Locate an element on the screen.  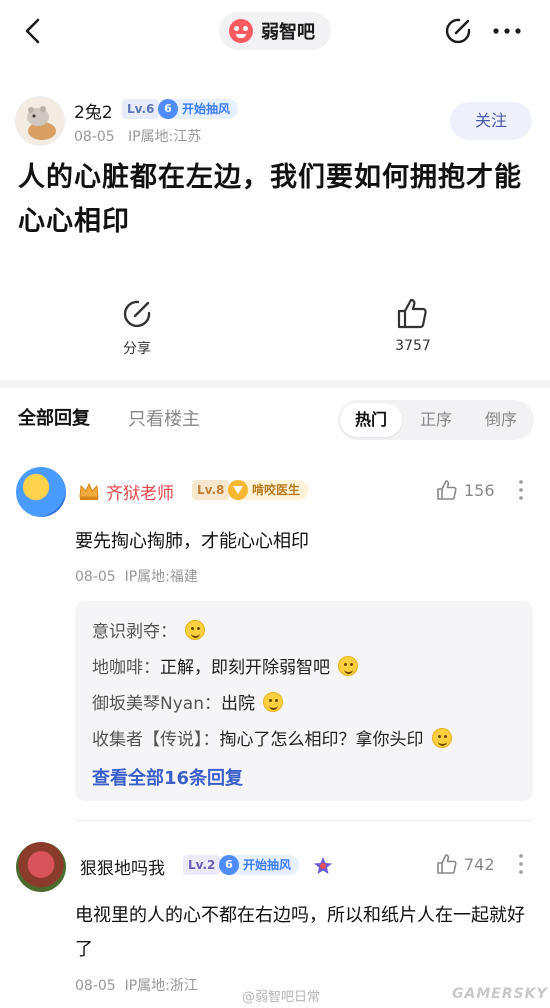
sub-reply: 意识剥夺： is located at coordinates (148, 629).